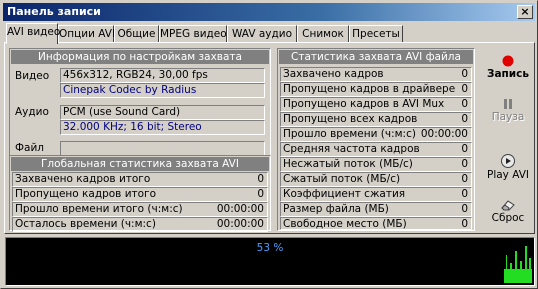  Describe the element at coordinates (349, 134) in the screenshot. I see `stat-label: Прошло времени (ч:м:с)` at that location.